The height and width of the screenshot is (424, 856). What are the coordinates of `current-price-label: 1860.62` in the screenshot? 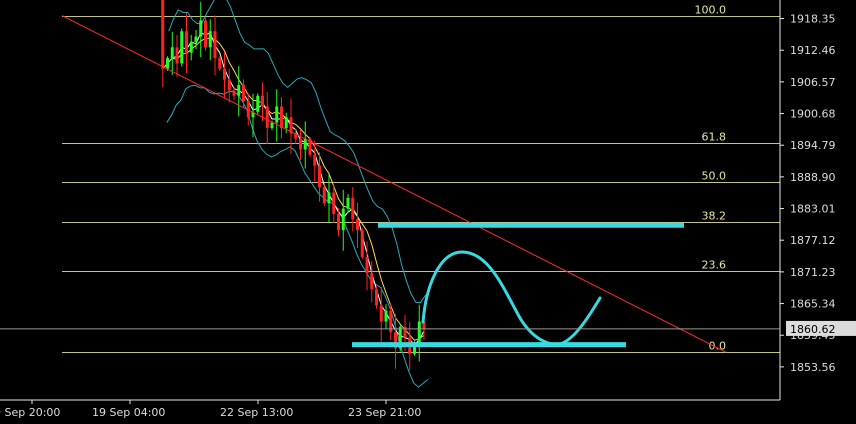 It's located at (813, 329).